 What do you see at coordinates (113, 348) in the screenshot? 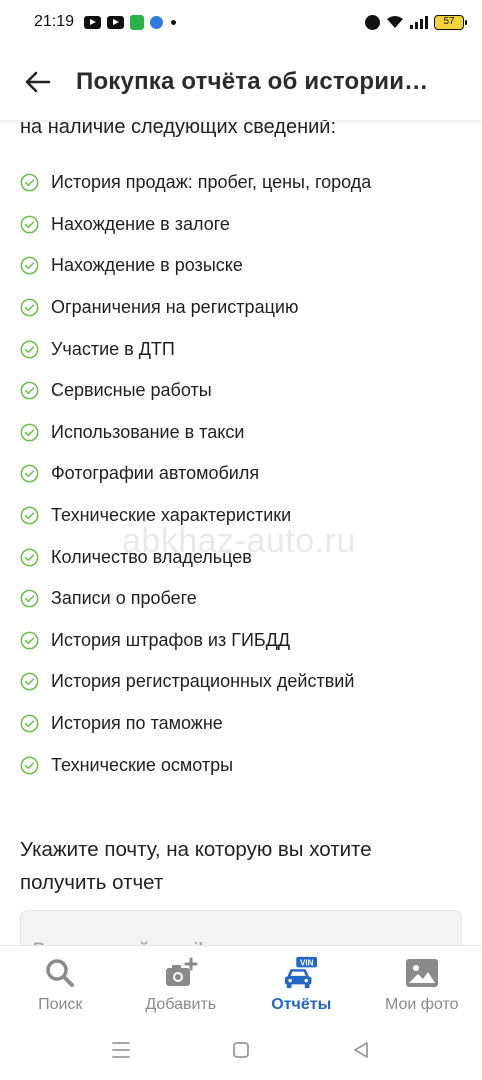
I see `feature-label: Участие в ДТП` at bounding box center [113, 348].